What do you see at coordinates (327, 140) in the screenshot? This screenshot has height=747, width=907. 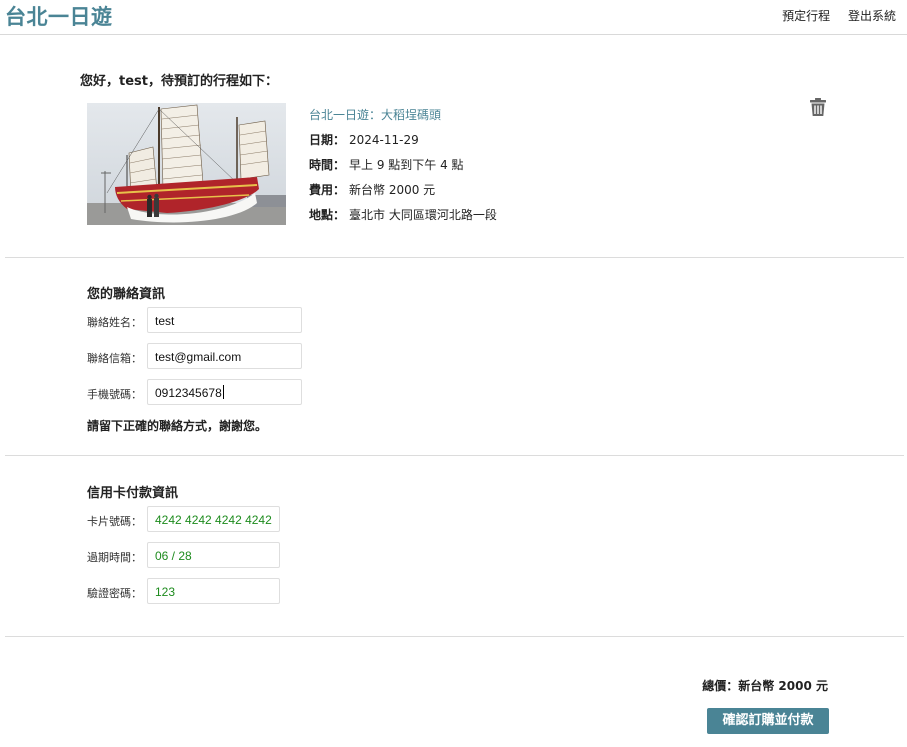 I see `trip-date-label: 日期：` at bounding box center [327, 140].